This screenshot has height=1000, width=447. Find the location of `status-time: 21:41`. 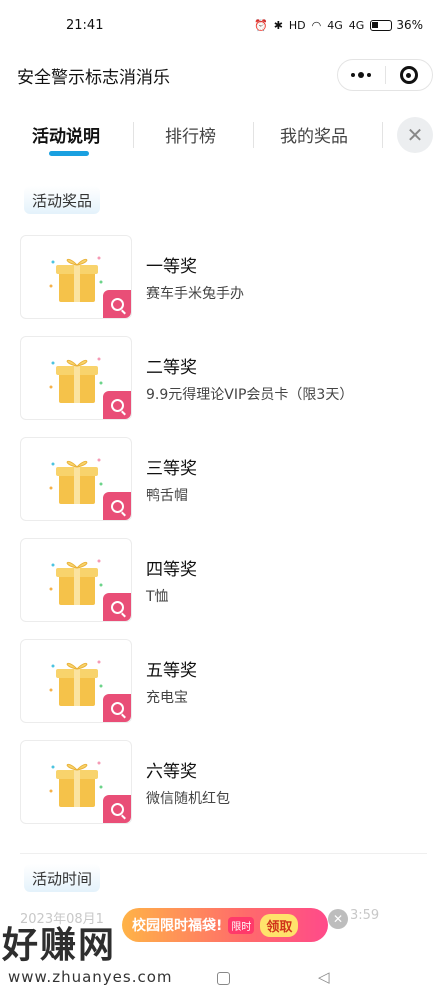

status-time: 21:41 is located at coordinates (85, 25).